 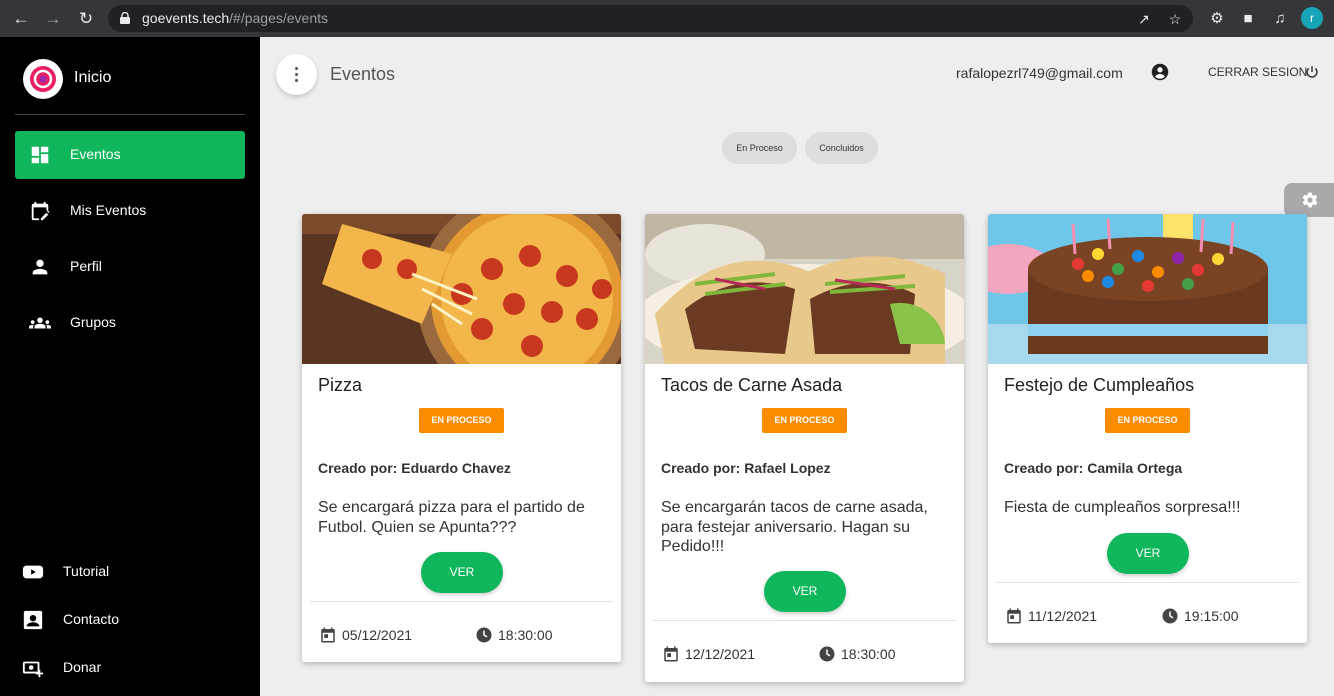 I want to click on gear-icon, so click(x=1310, y=200).